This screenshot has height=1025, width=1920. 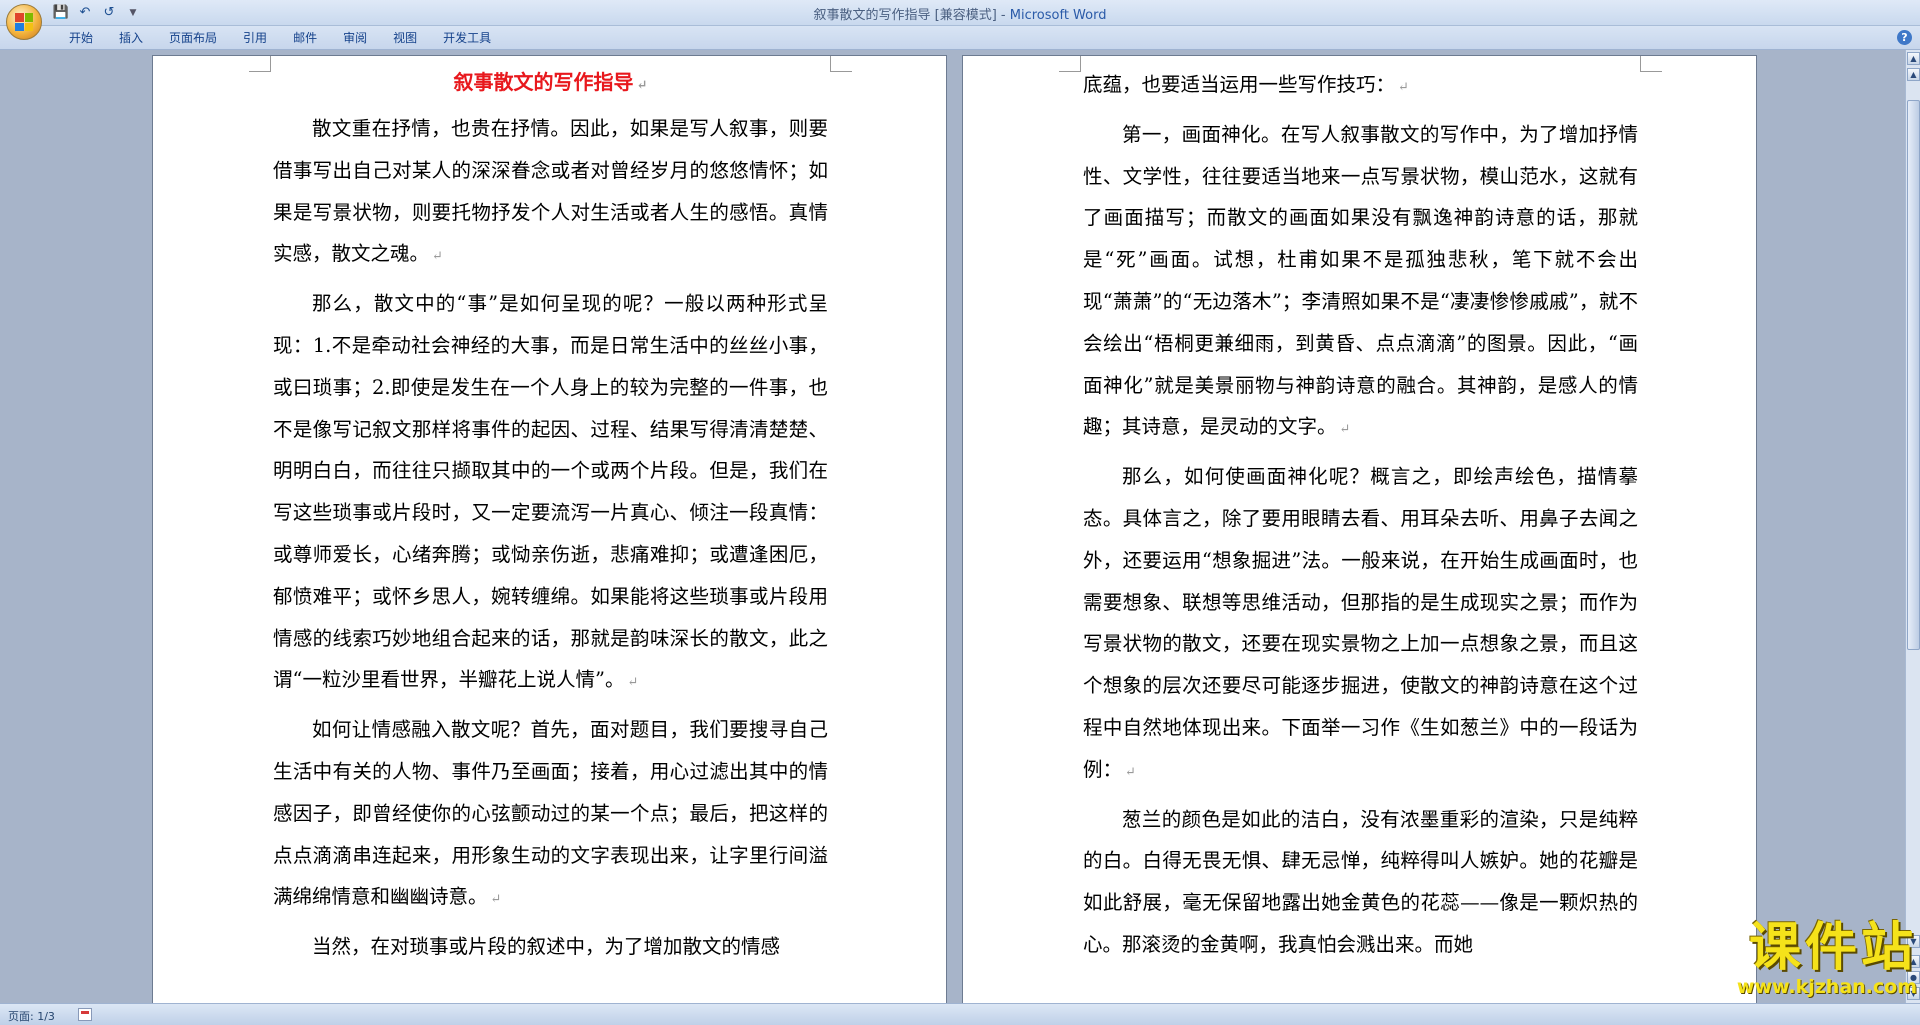 I want to click on scrollbar-thumb, so click(x=1913, y=375).